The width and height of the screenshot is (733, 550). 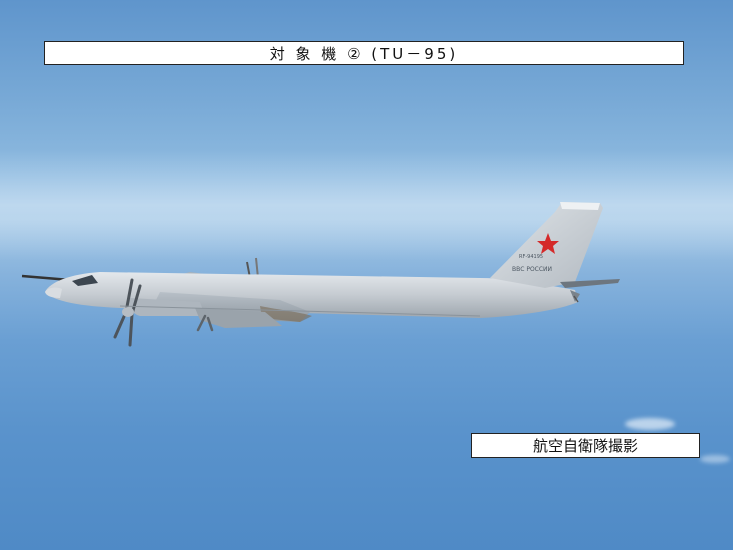 What do you see at coordinates (531, 257) in the screenshot?
I see `tail-registration: RF-94195` at bounding box center [531, 257].